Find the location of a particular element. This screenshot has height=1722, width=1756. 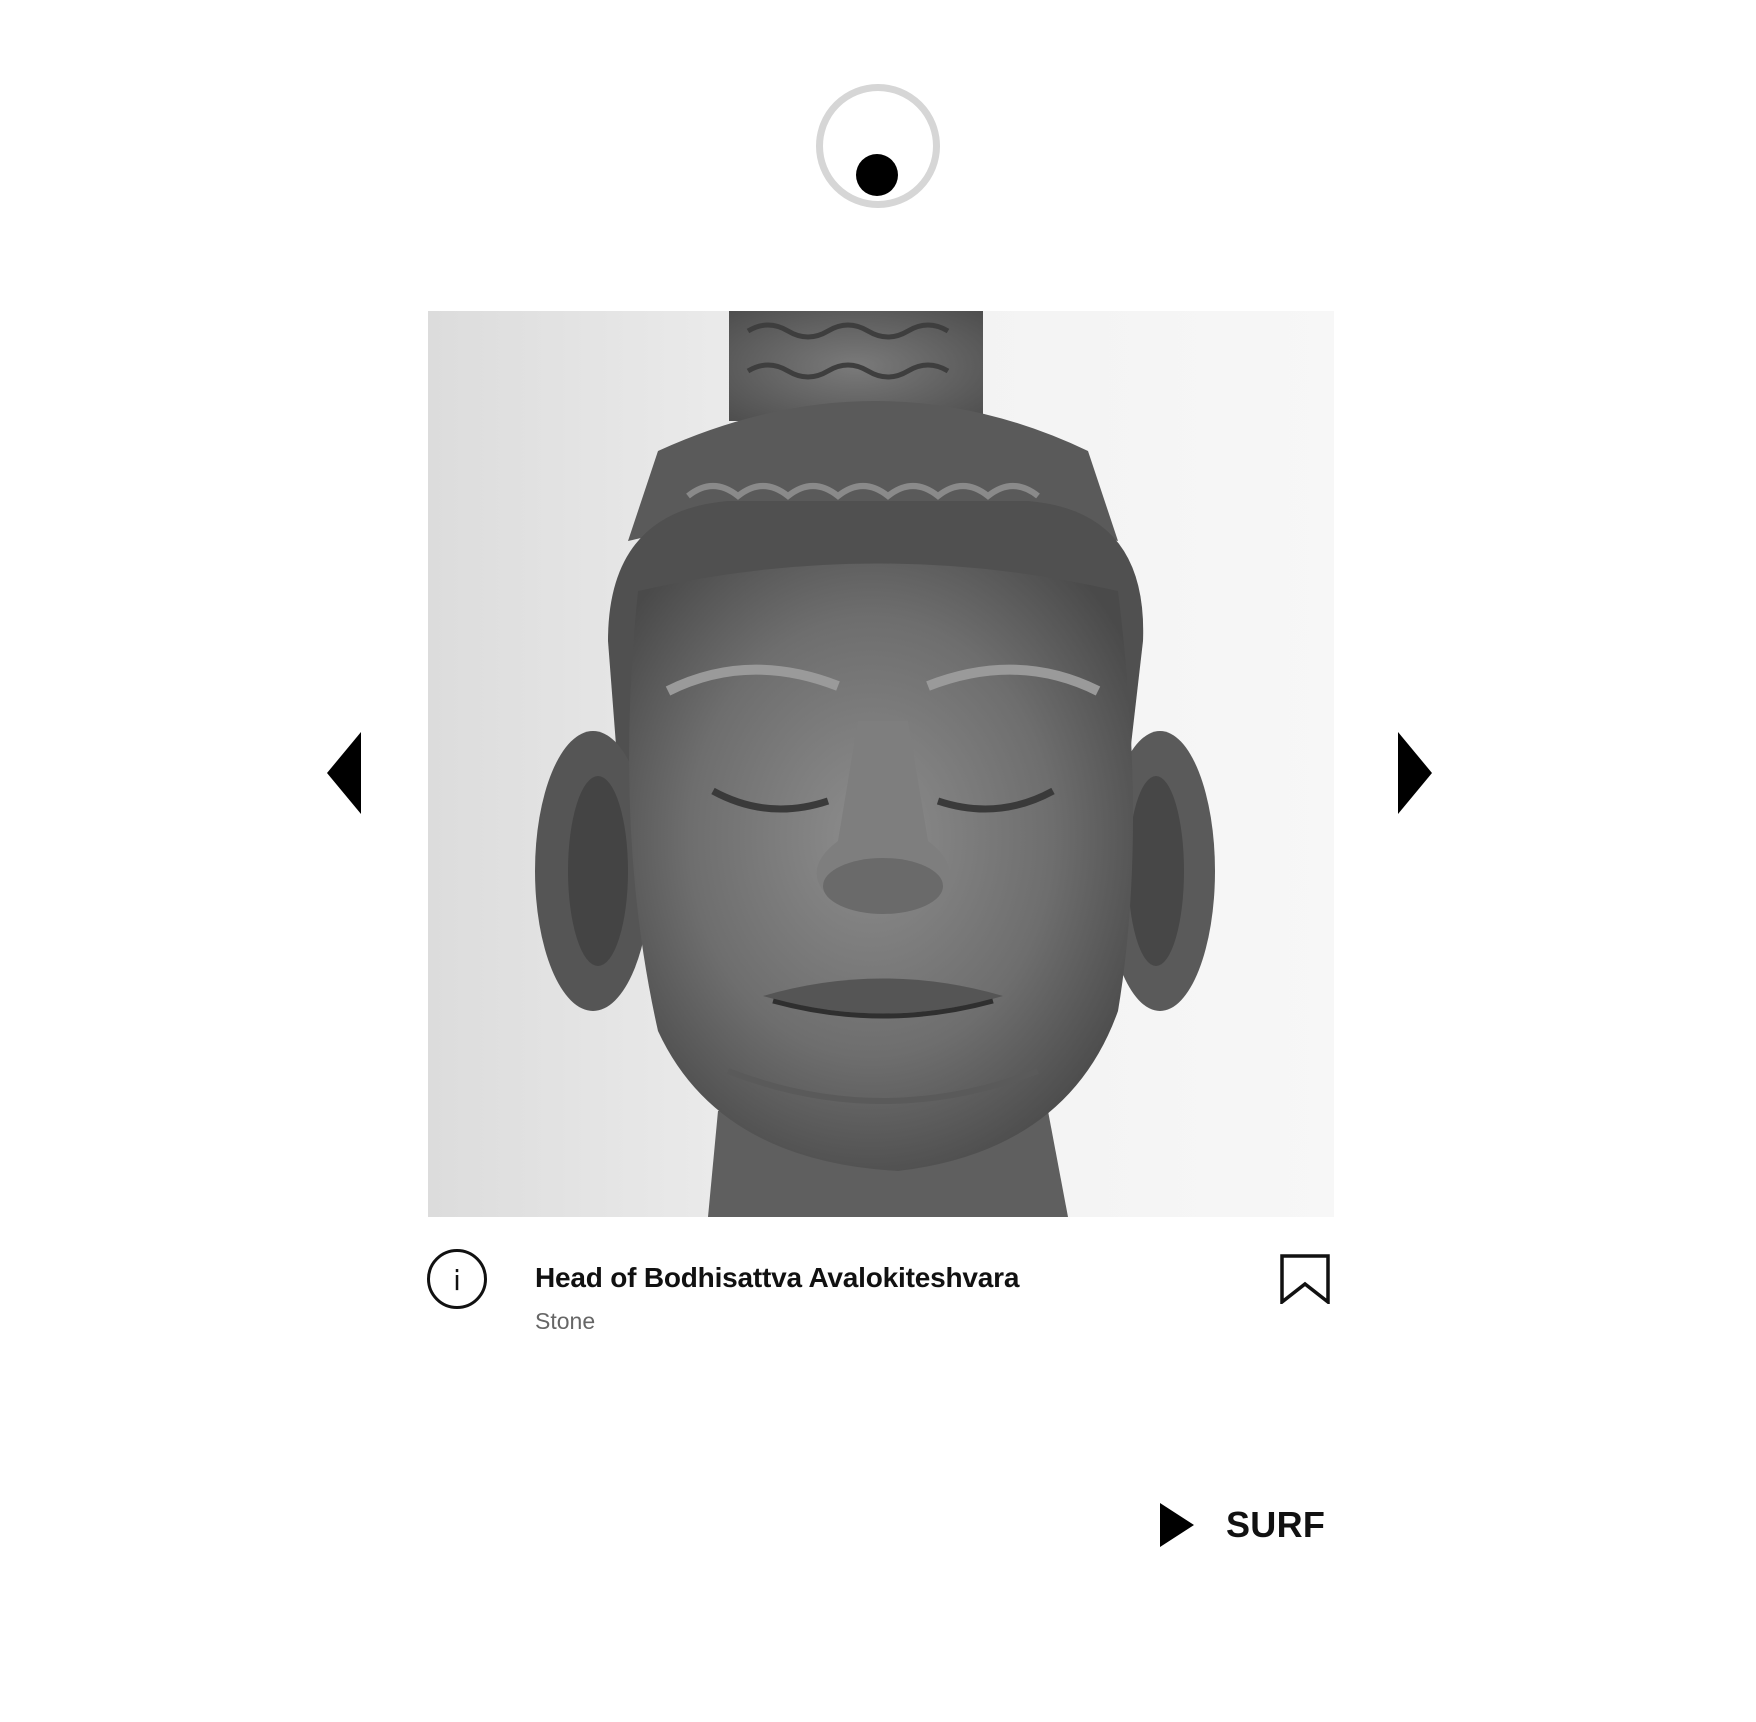

previous-artwork-button is located at coordinates (344, 773).